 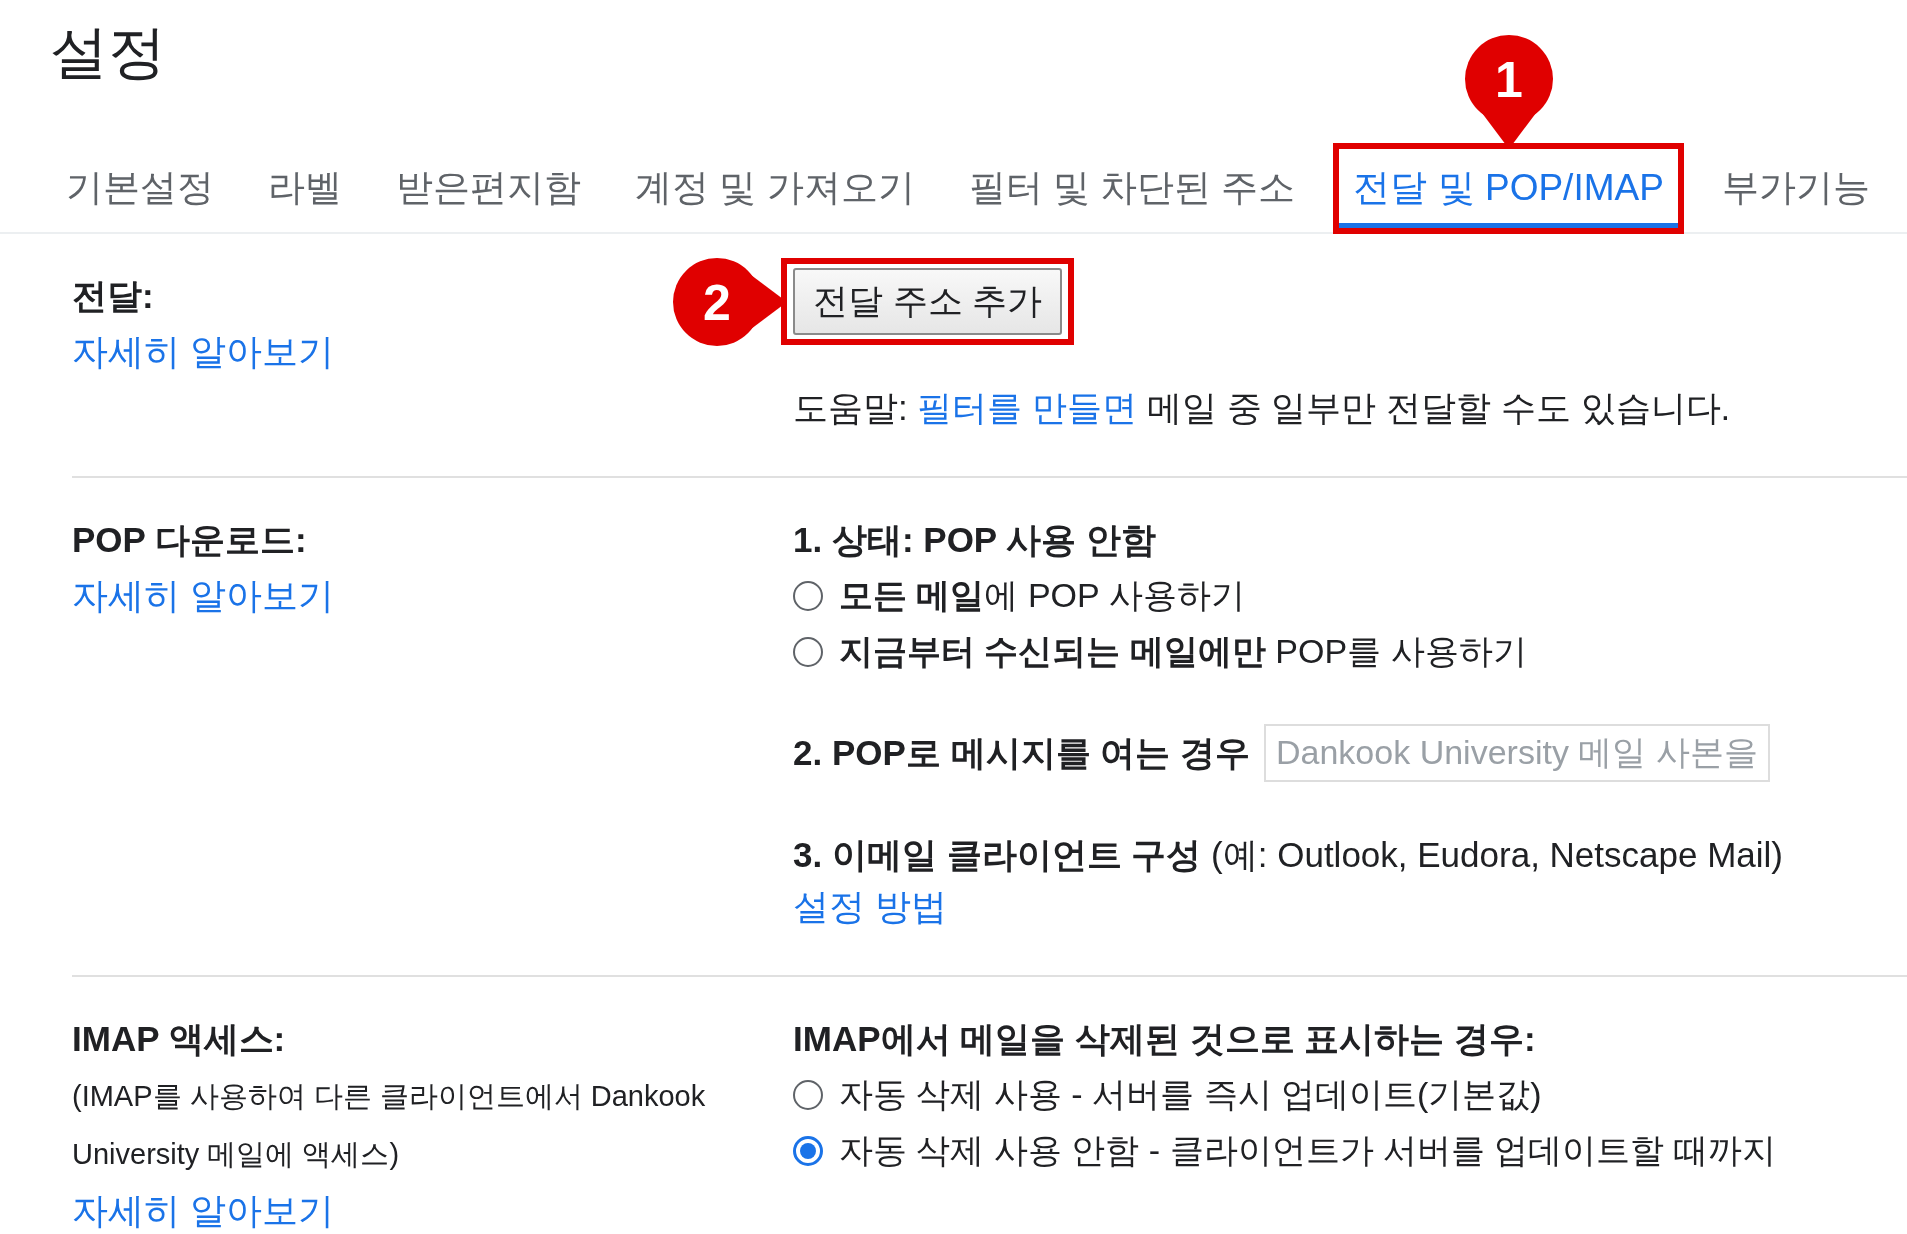 I want to click on add-forwarding-address-button: 전달 주소 추가, so click(x=928, y=301).